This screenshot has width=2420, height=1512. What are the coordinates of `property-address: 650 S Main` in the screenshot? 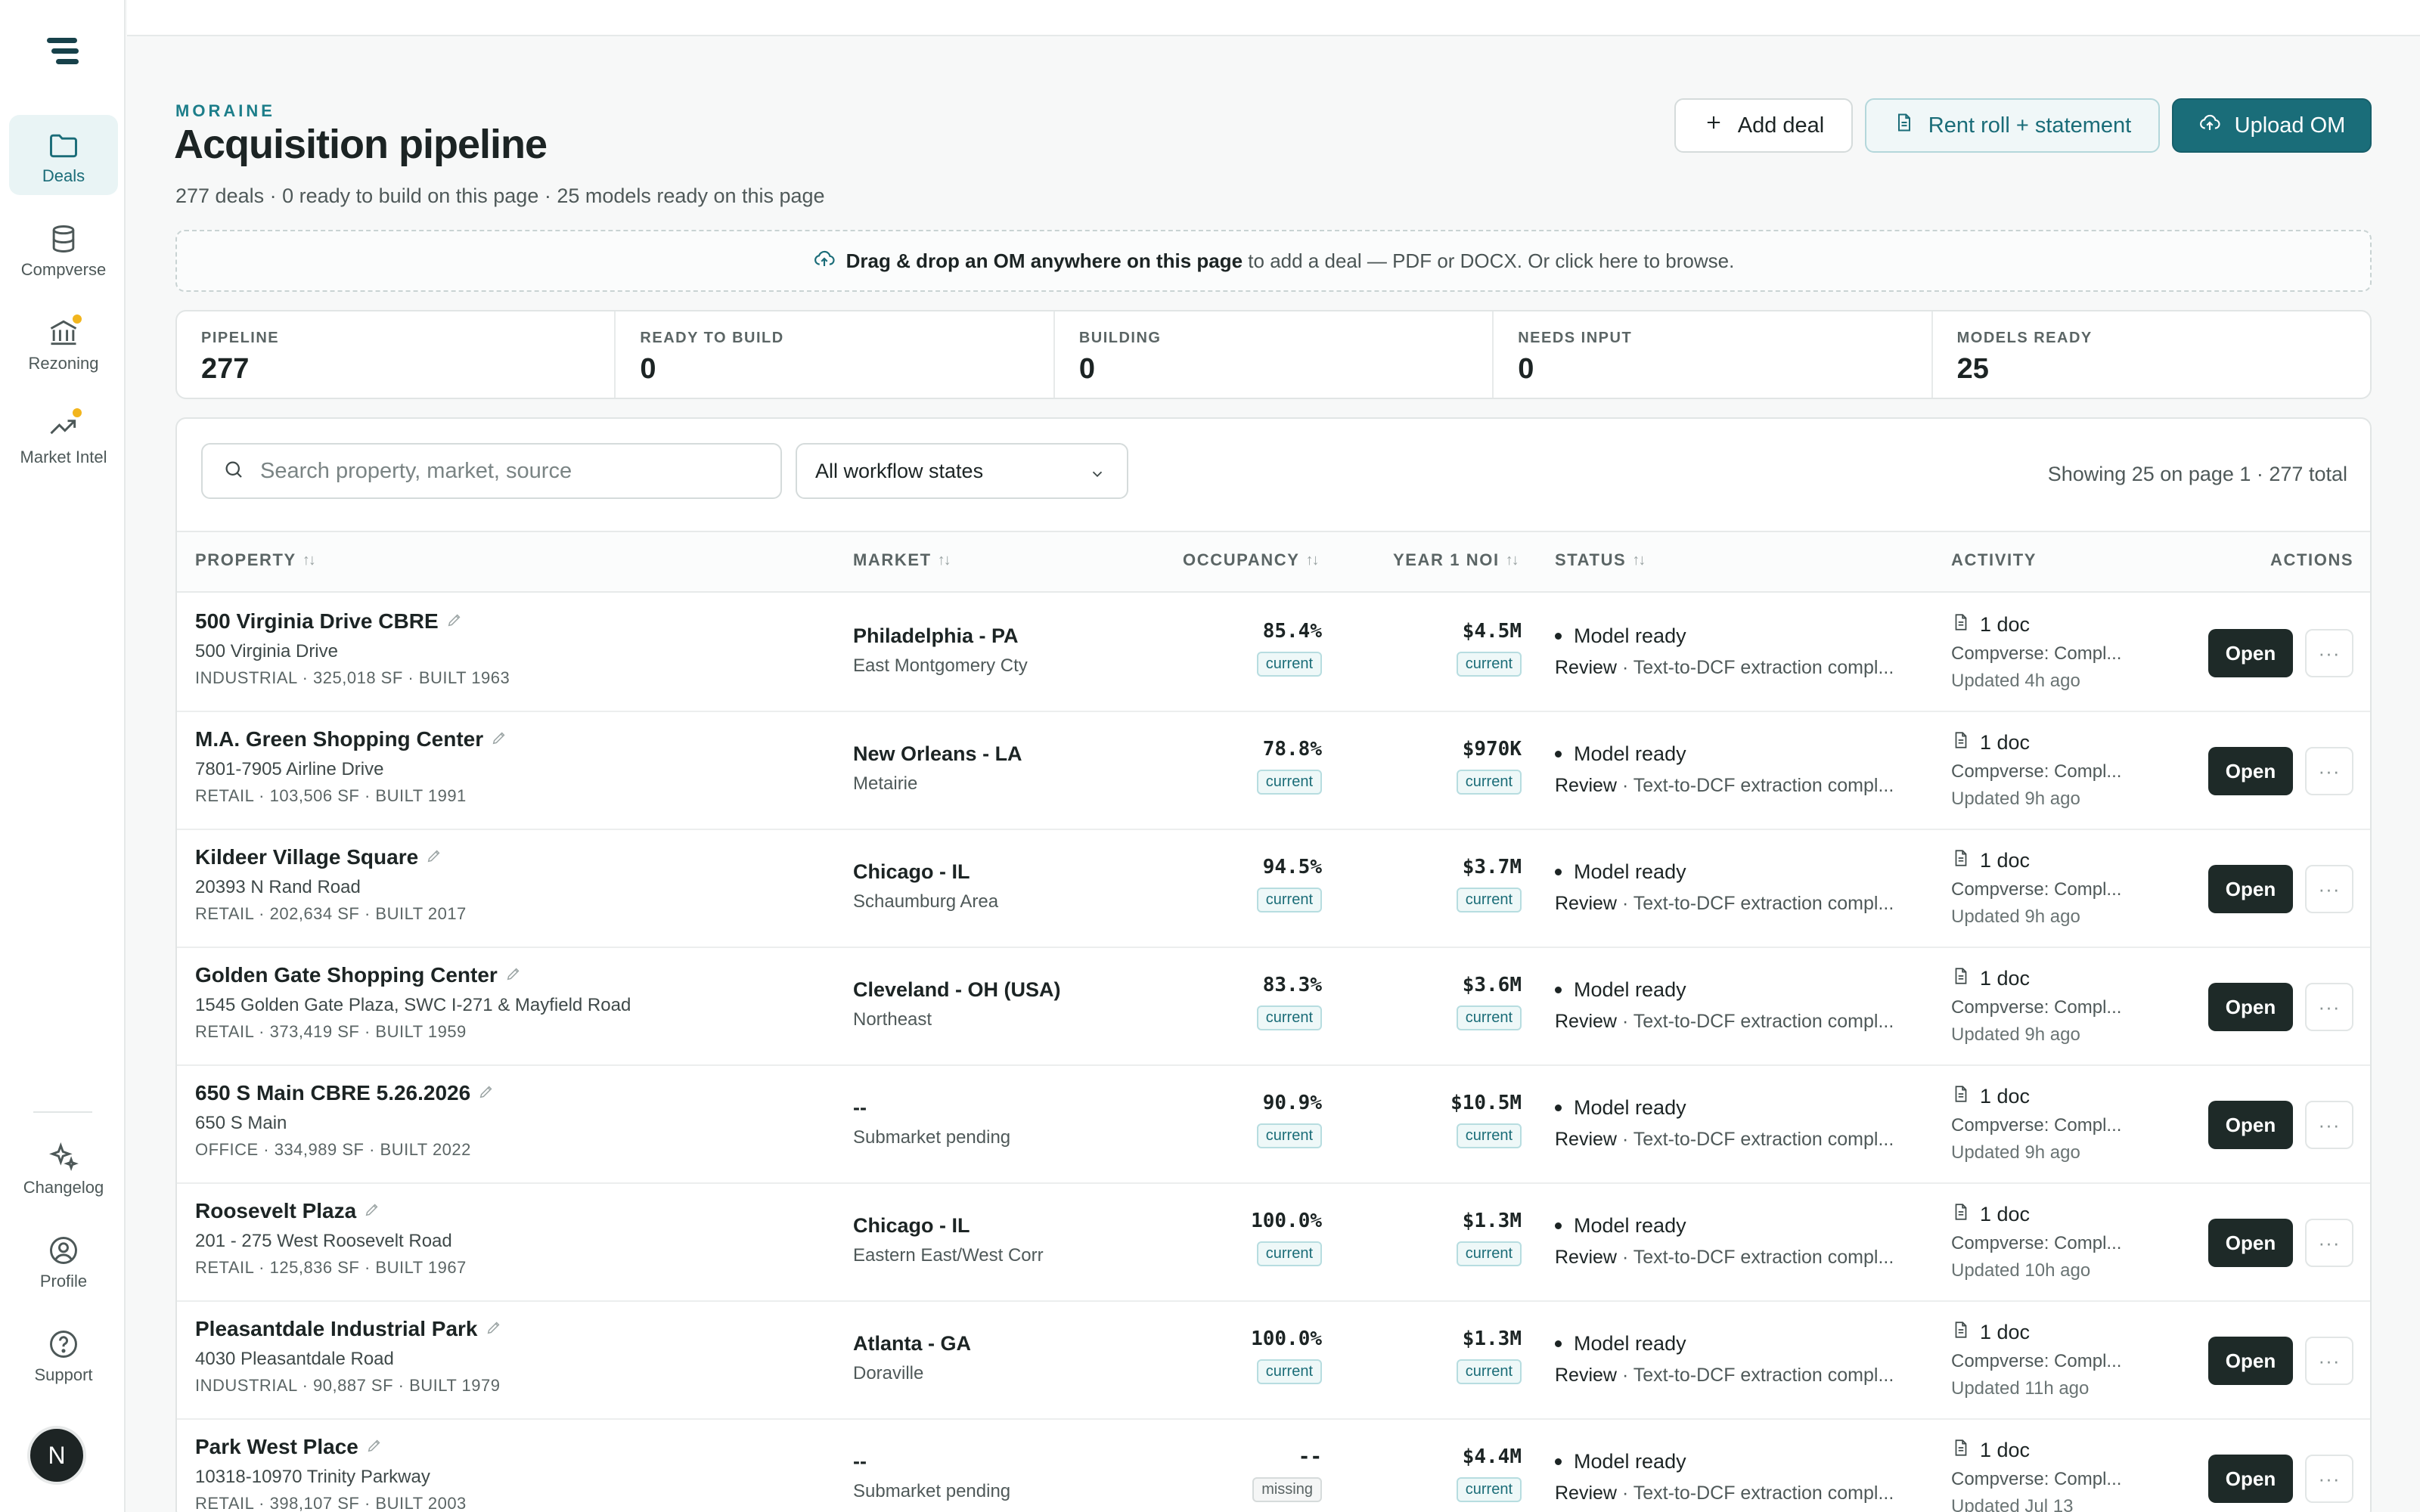 It's located at (241, 1123).